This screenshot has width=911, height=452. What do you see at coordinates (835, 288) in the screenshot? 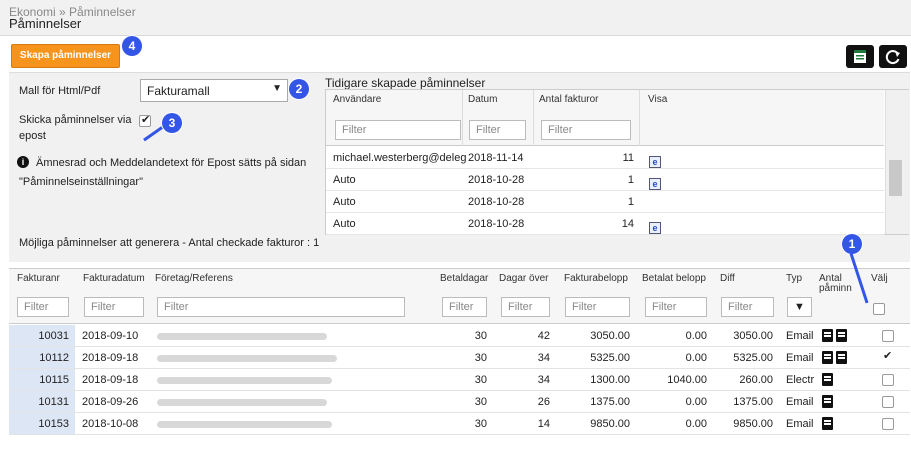
I see `col-reminders-2: påminn` at bounding box center [835, 288].